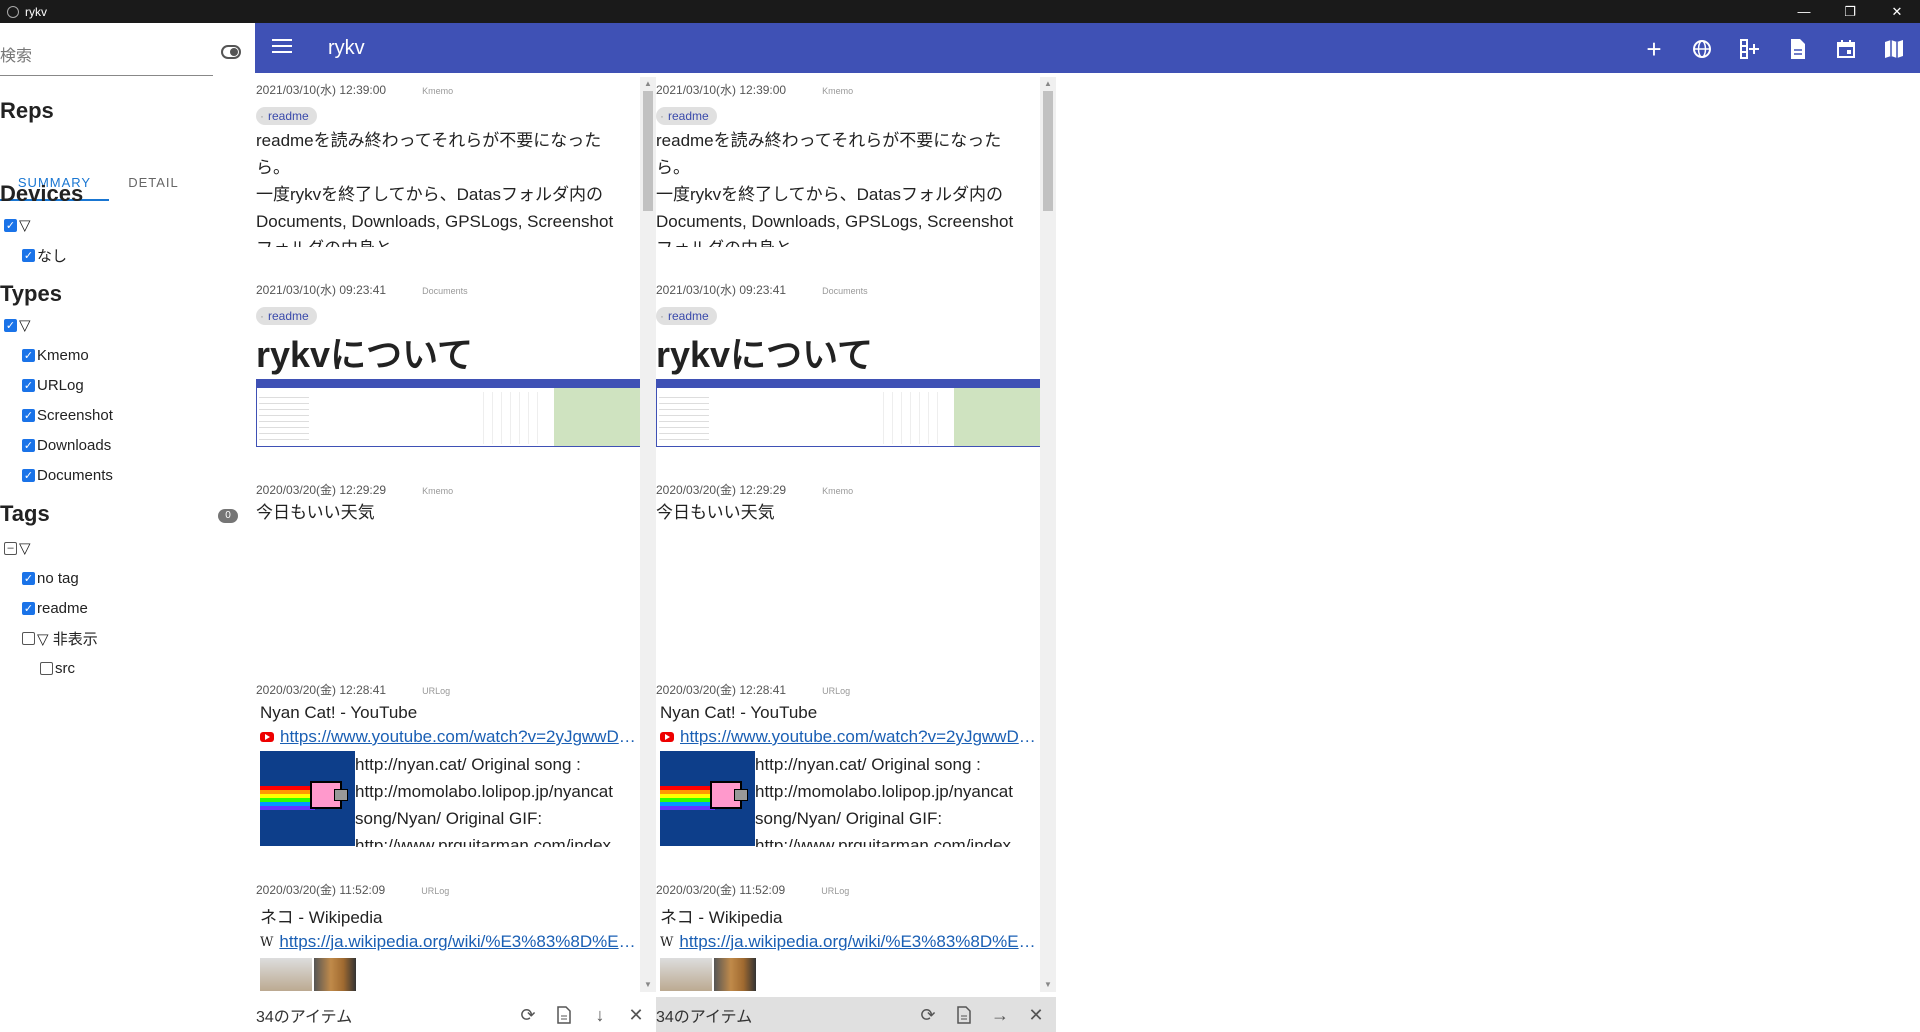 This screenshot has width=1920, height=1032. Describe the element at coordinates (44, 255) in the screenshot. I see `device-item-none: ✓ なし` at that location.